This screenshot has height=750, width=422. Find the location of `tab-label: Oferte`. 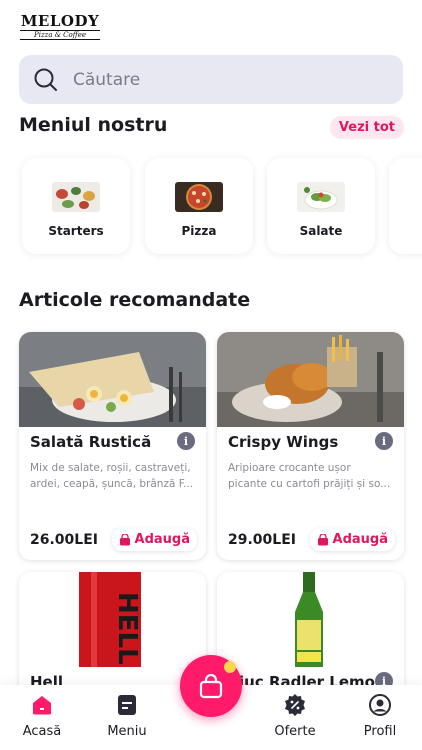

tab-label: Oferte is located at coordinates (295, 731).